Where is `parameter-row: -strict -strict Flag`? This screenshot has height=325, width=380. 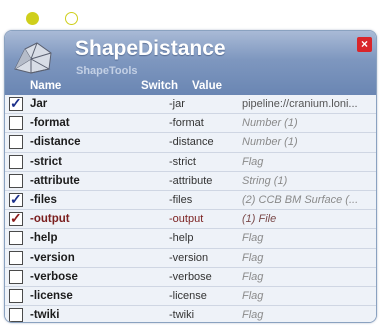 parameter-row: -strict -strict Flag is located at coordinates (190, 162).